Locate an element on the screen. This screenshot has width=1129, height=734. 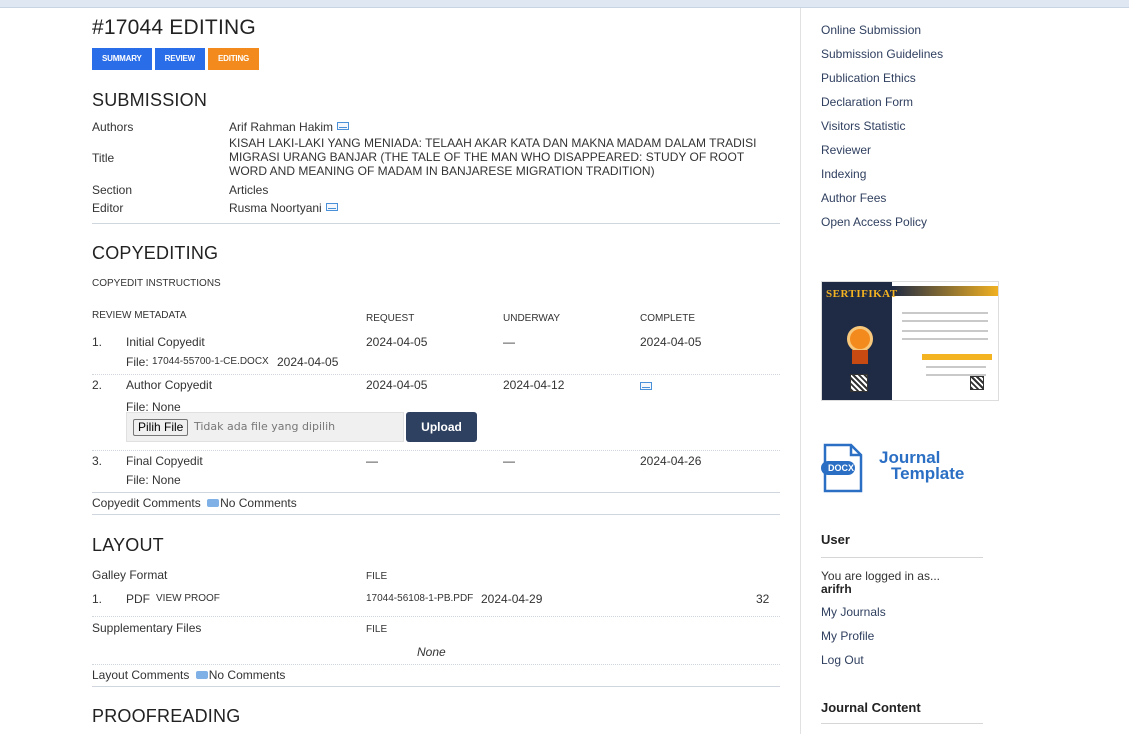
galley-date: 2024-04-29 is located at coordinates (512, 599).